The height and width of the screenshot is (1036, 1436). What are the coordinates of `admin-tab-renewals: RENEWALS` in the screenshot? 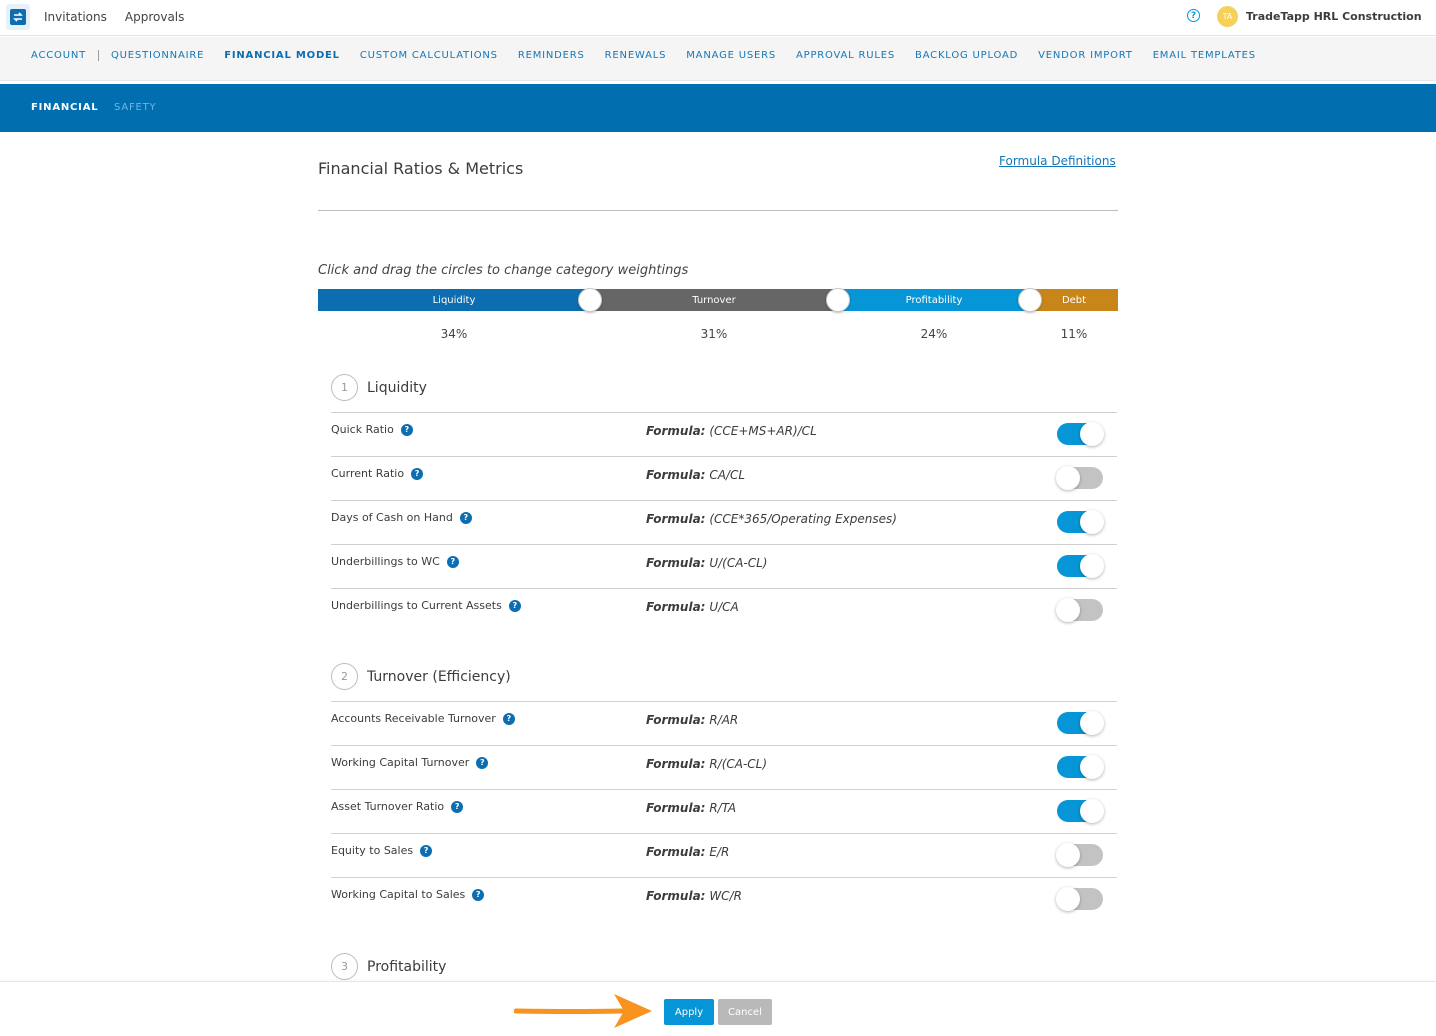 It's located at (636, 55).